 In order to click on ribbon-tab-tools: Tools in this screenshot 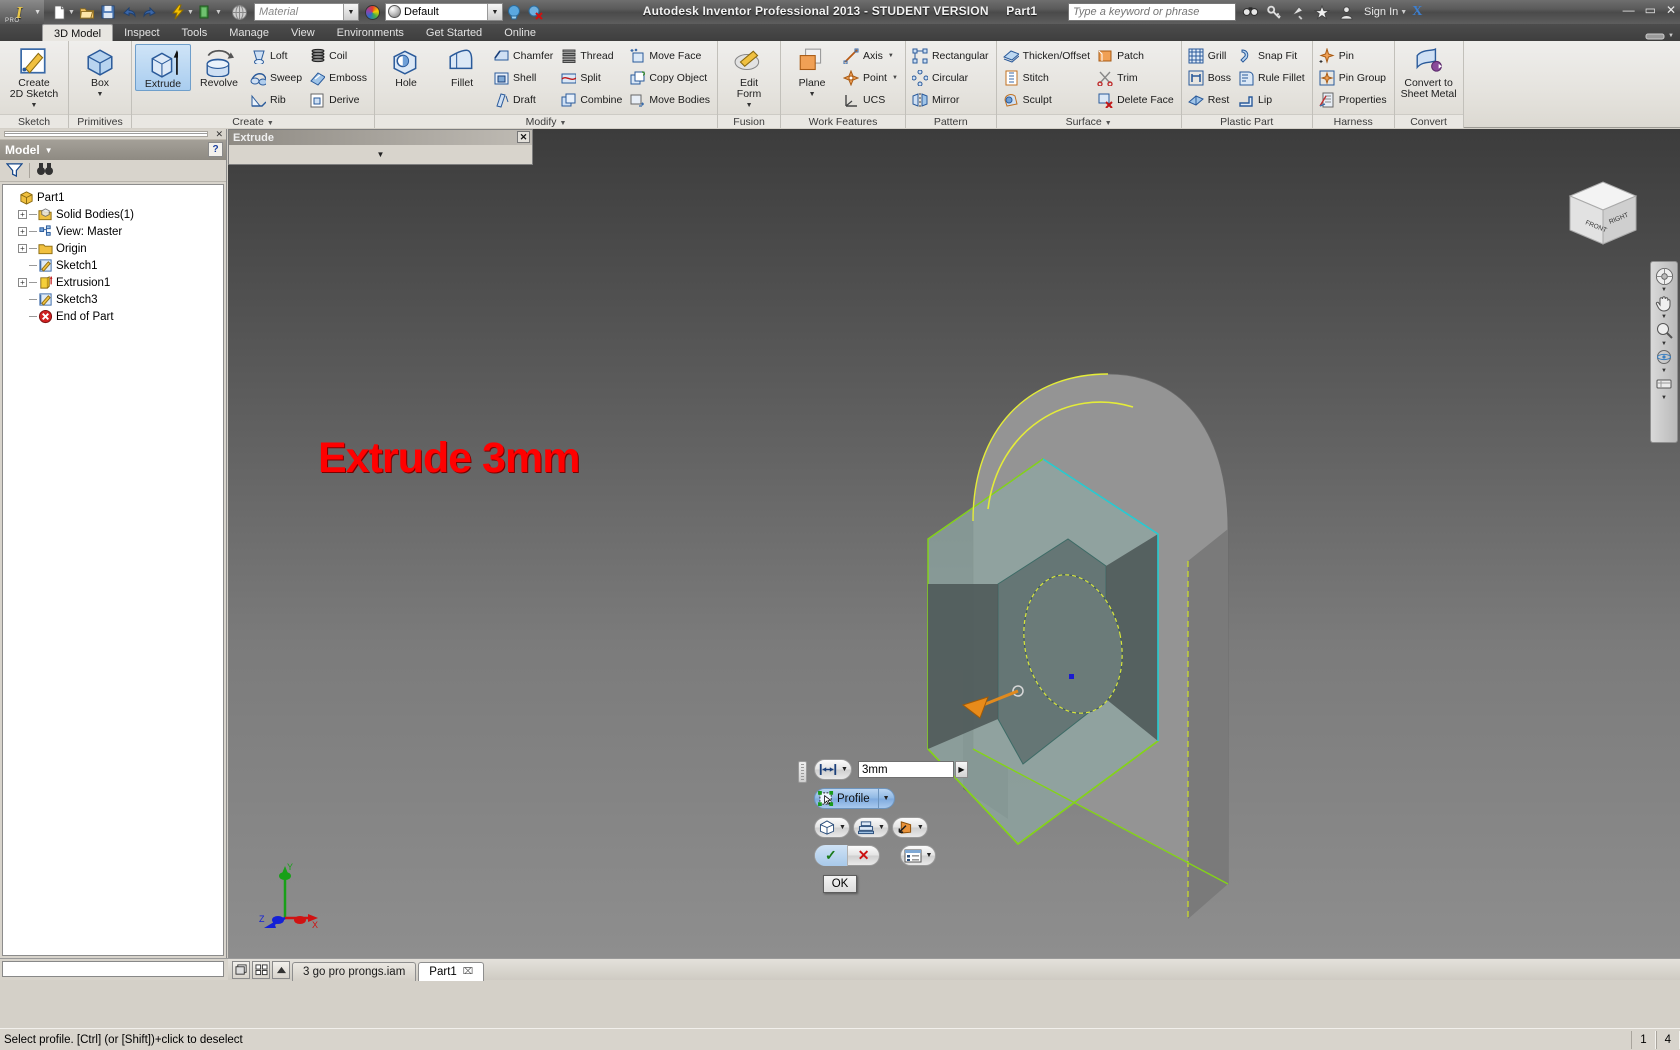, I will do `click(195, 32)`.